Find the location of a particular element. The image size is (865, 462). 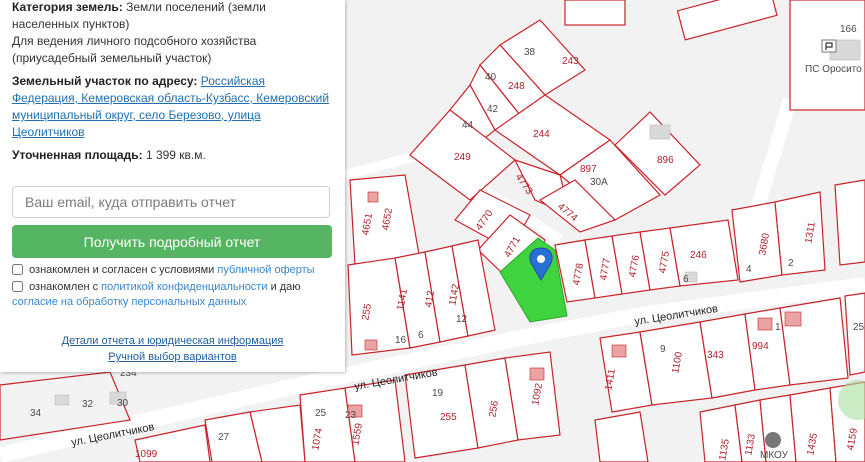

plot-label: 246 is located at coordinates (698, 255).